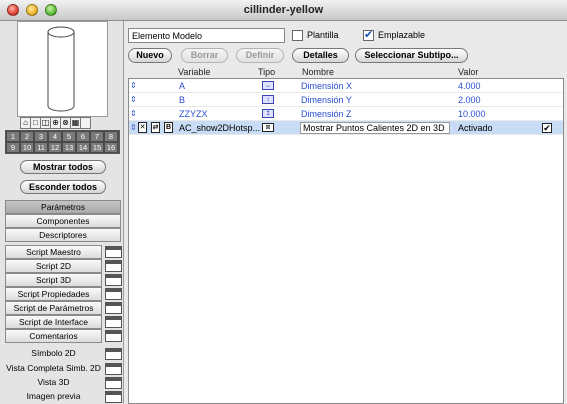  I want to click on value-cell: 10.000, so click(472, 114).